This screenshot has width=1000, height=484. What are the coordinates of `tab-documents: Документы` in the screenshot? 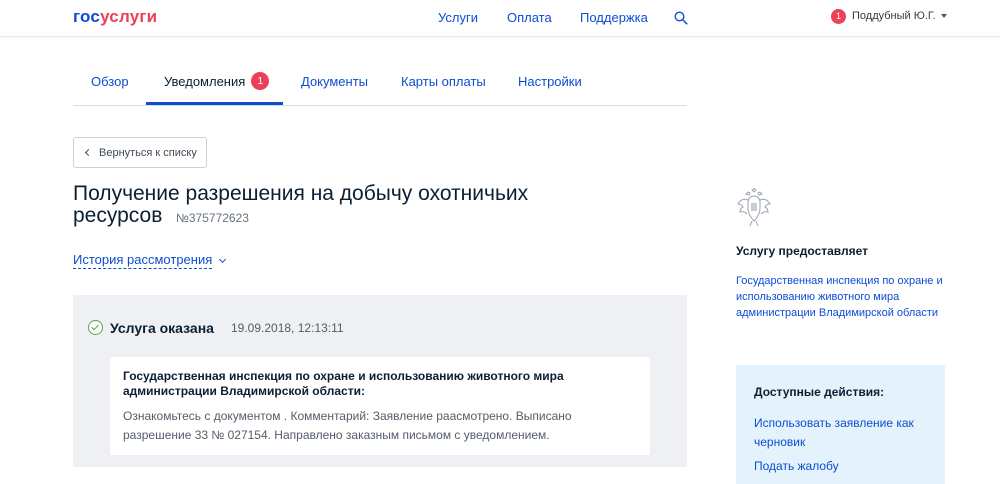 It's located at (334, 84).